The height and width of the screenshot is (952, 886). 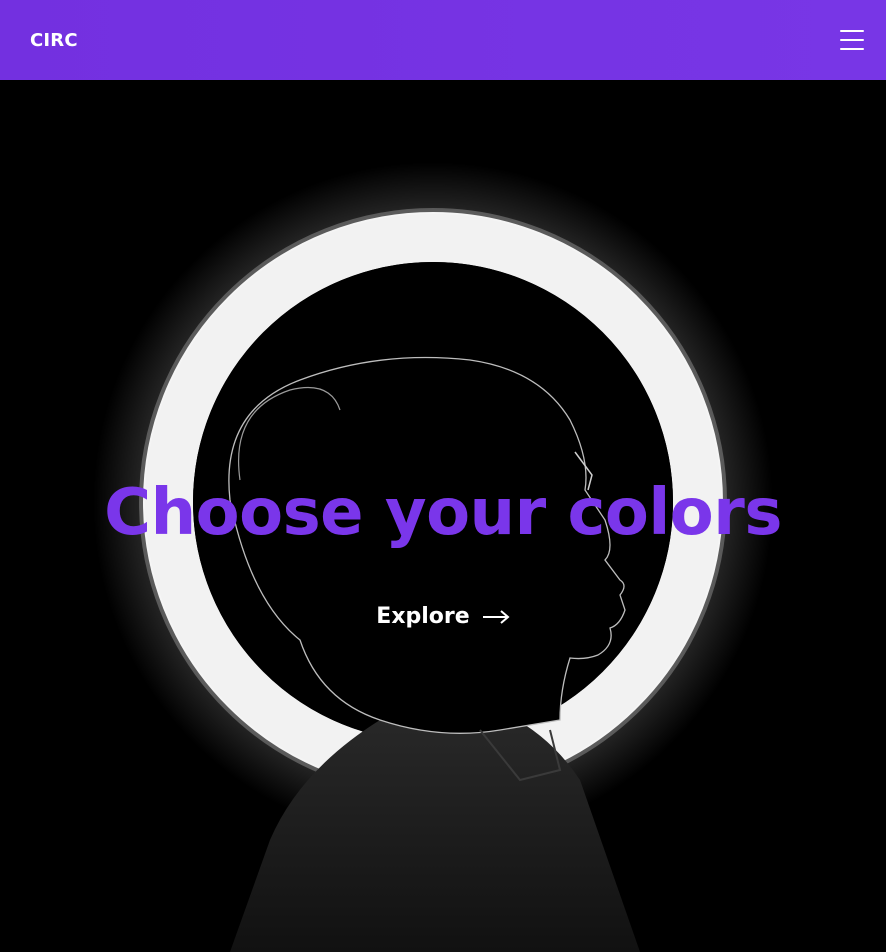 I want to click on explore-cta-row: Explore, so click(x=443, y=616).